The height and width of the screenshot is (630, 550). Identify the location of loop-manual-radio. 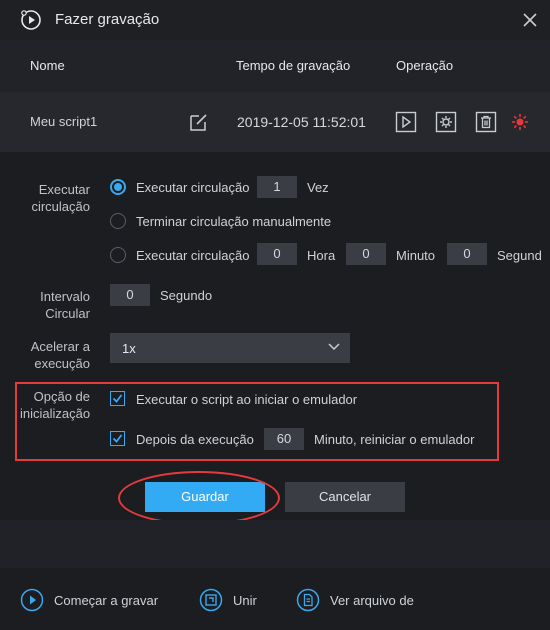
(118, 221).